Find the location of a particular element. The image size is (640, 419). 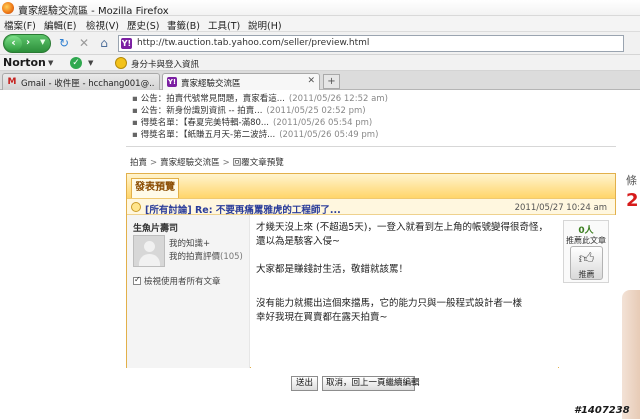

recommend-label: 推薦此文章 is located at coordinates (586, 240).